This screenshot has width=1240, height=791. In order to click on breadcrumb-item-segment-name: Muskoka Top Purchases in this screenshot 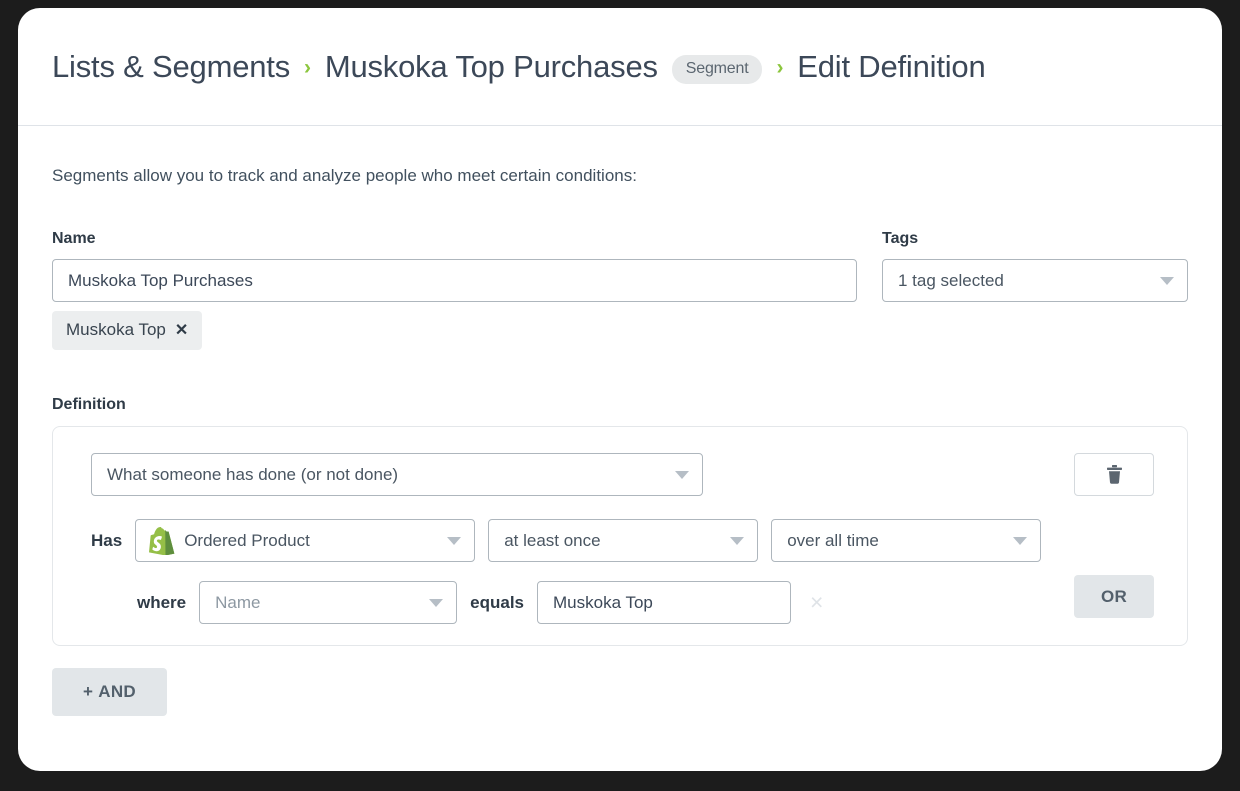, I will do `click(491, 67)`.